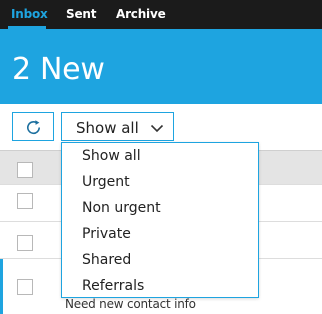 This screenshot has width=322, height=314. What do you see at coordinates (106, 238) in the screenshot?
I see `menu-item-private: Private` at bounding box center [106, 238].